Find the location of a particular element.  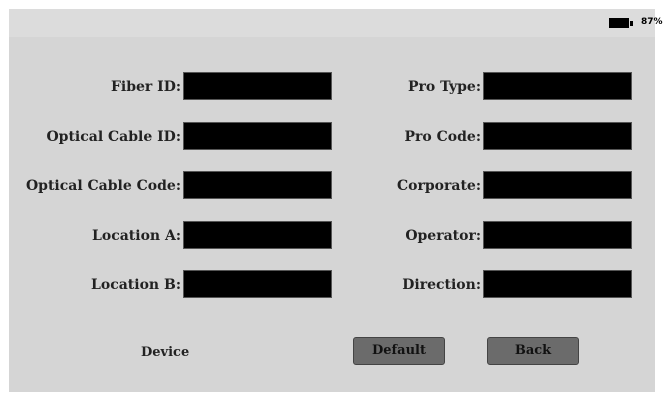

fiber-id-input is located at coordinates (257, 86).